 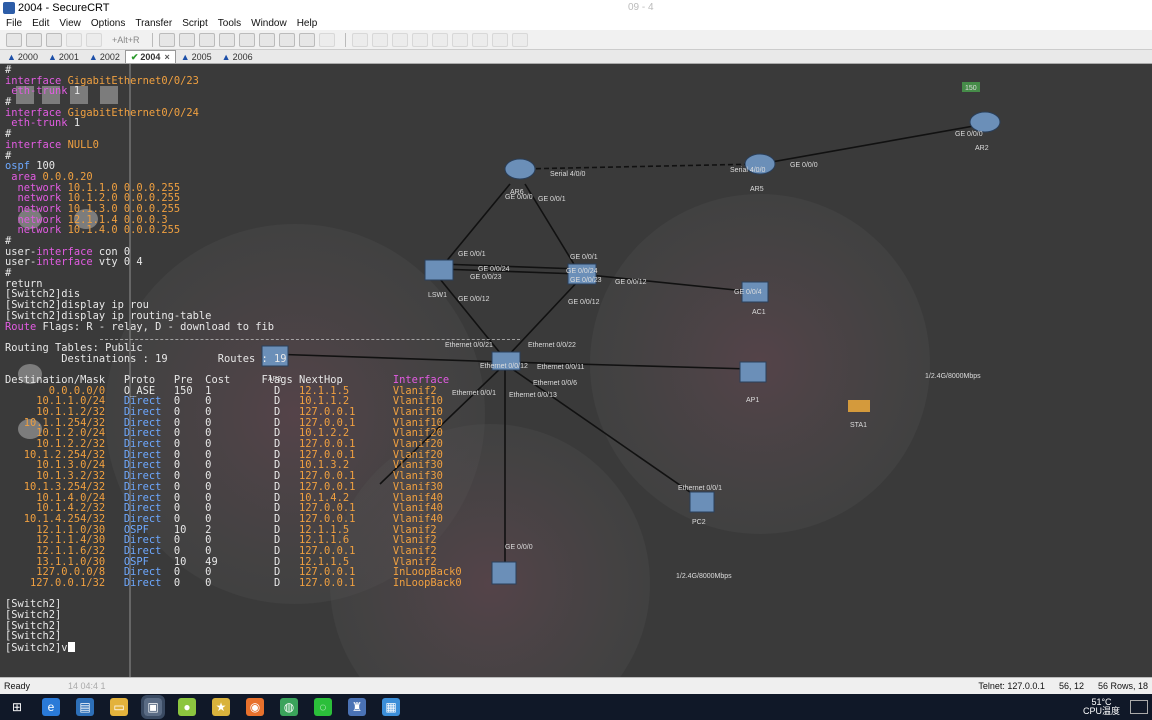 I want to click on menu-file: File, so click(x=14, y=23).